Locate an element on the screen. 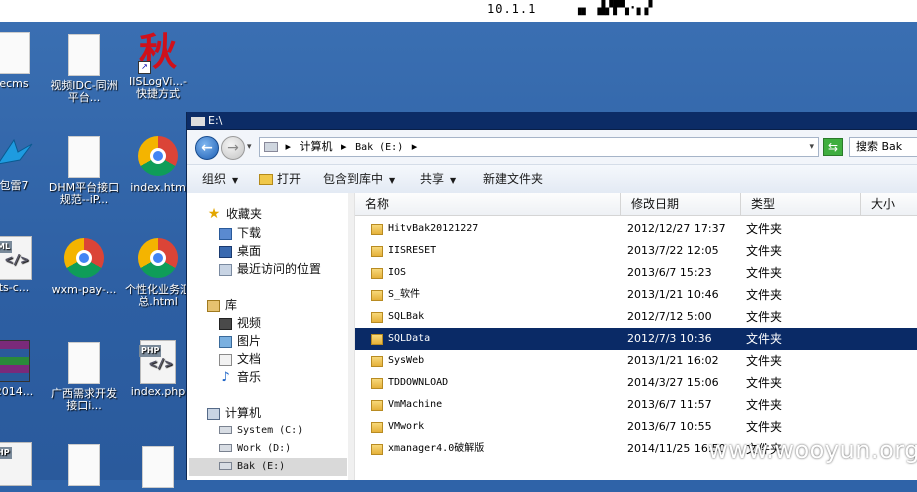  nav-label: System (C:) is located at coordinates (270, 430).